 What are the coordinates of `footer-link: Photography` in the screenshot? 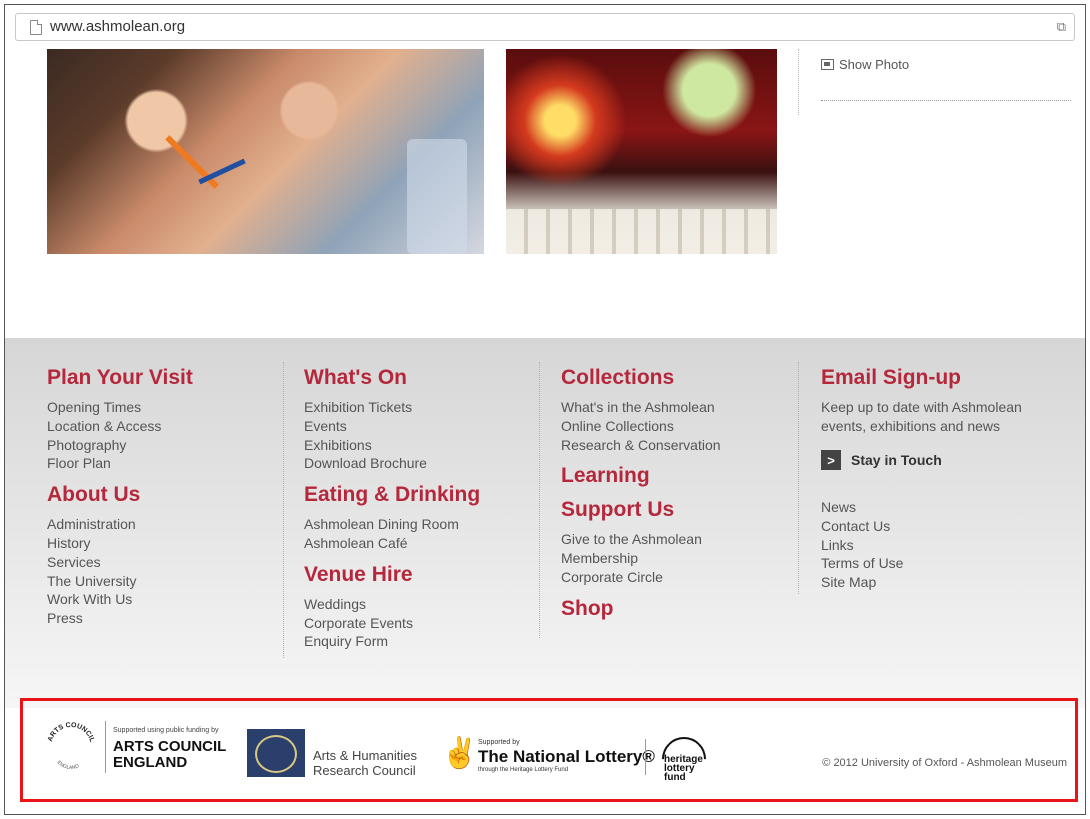 It's located at (120, 445).